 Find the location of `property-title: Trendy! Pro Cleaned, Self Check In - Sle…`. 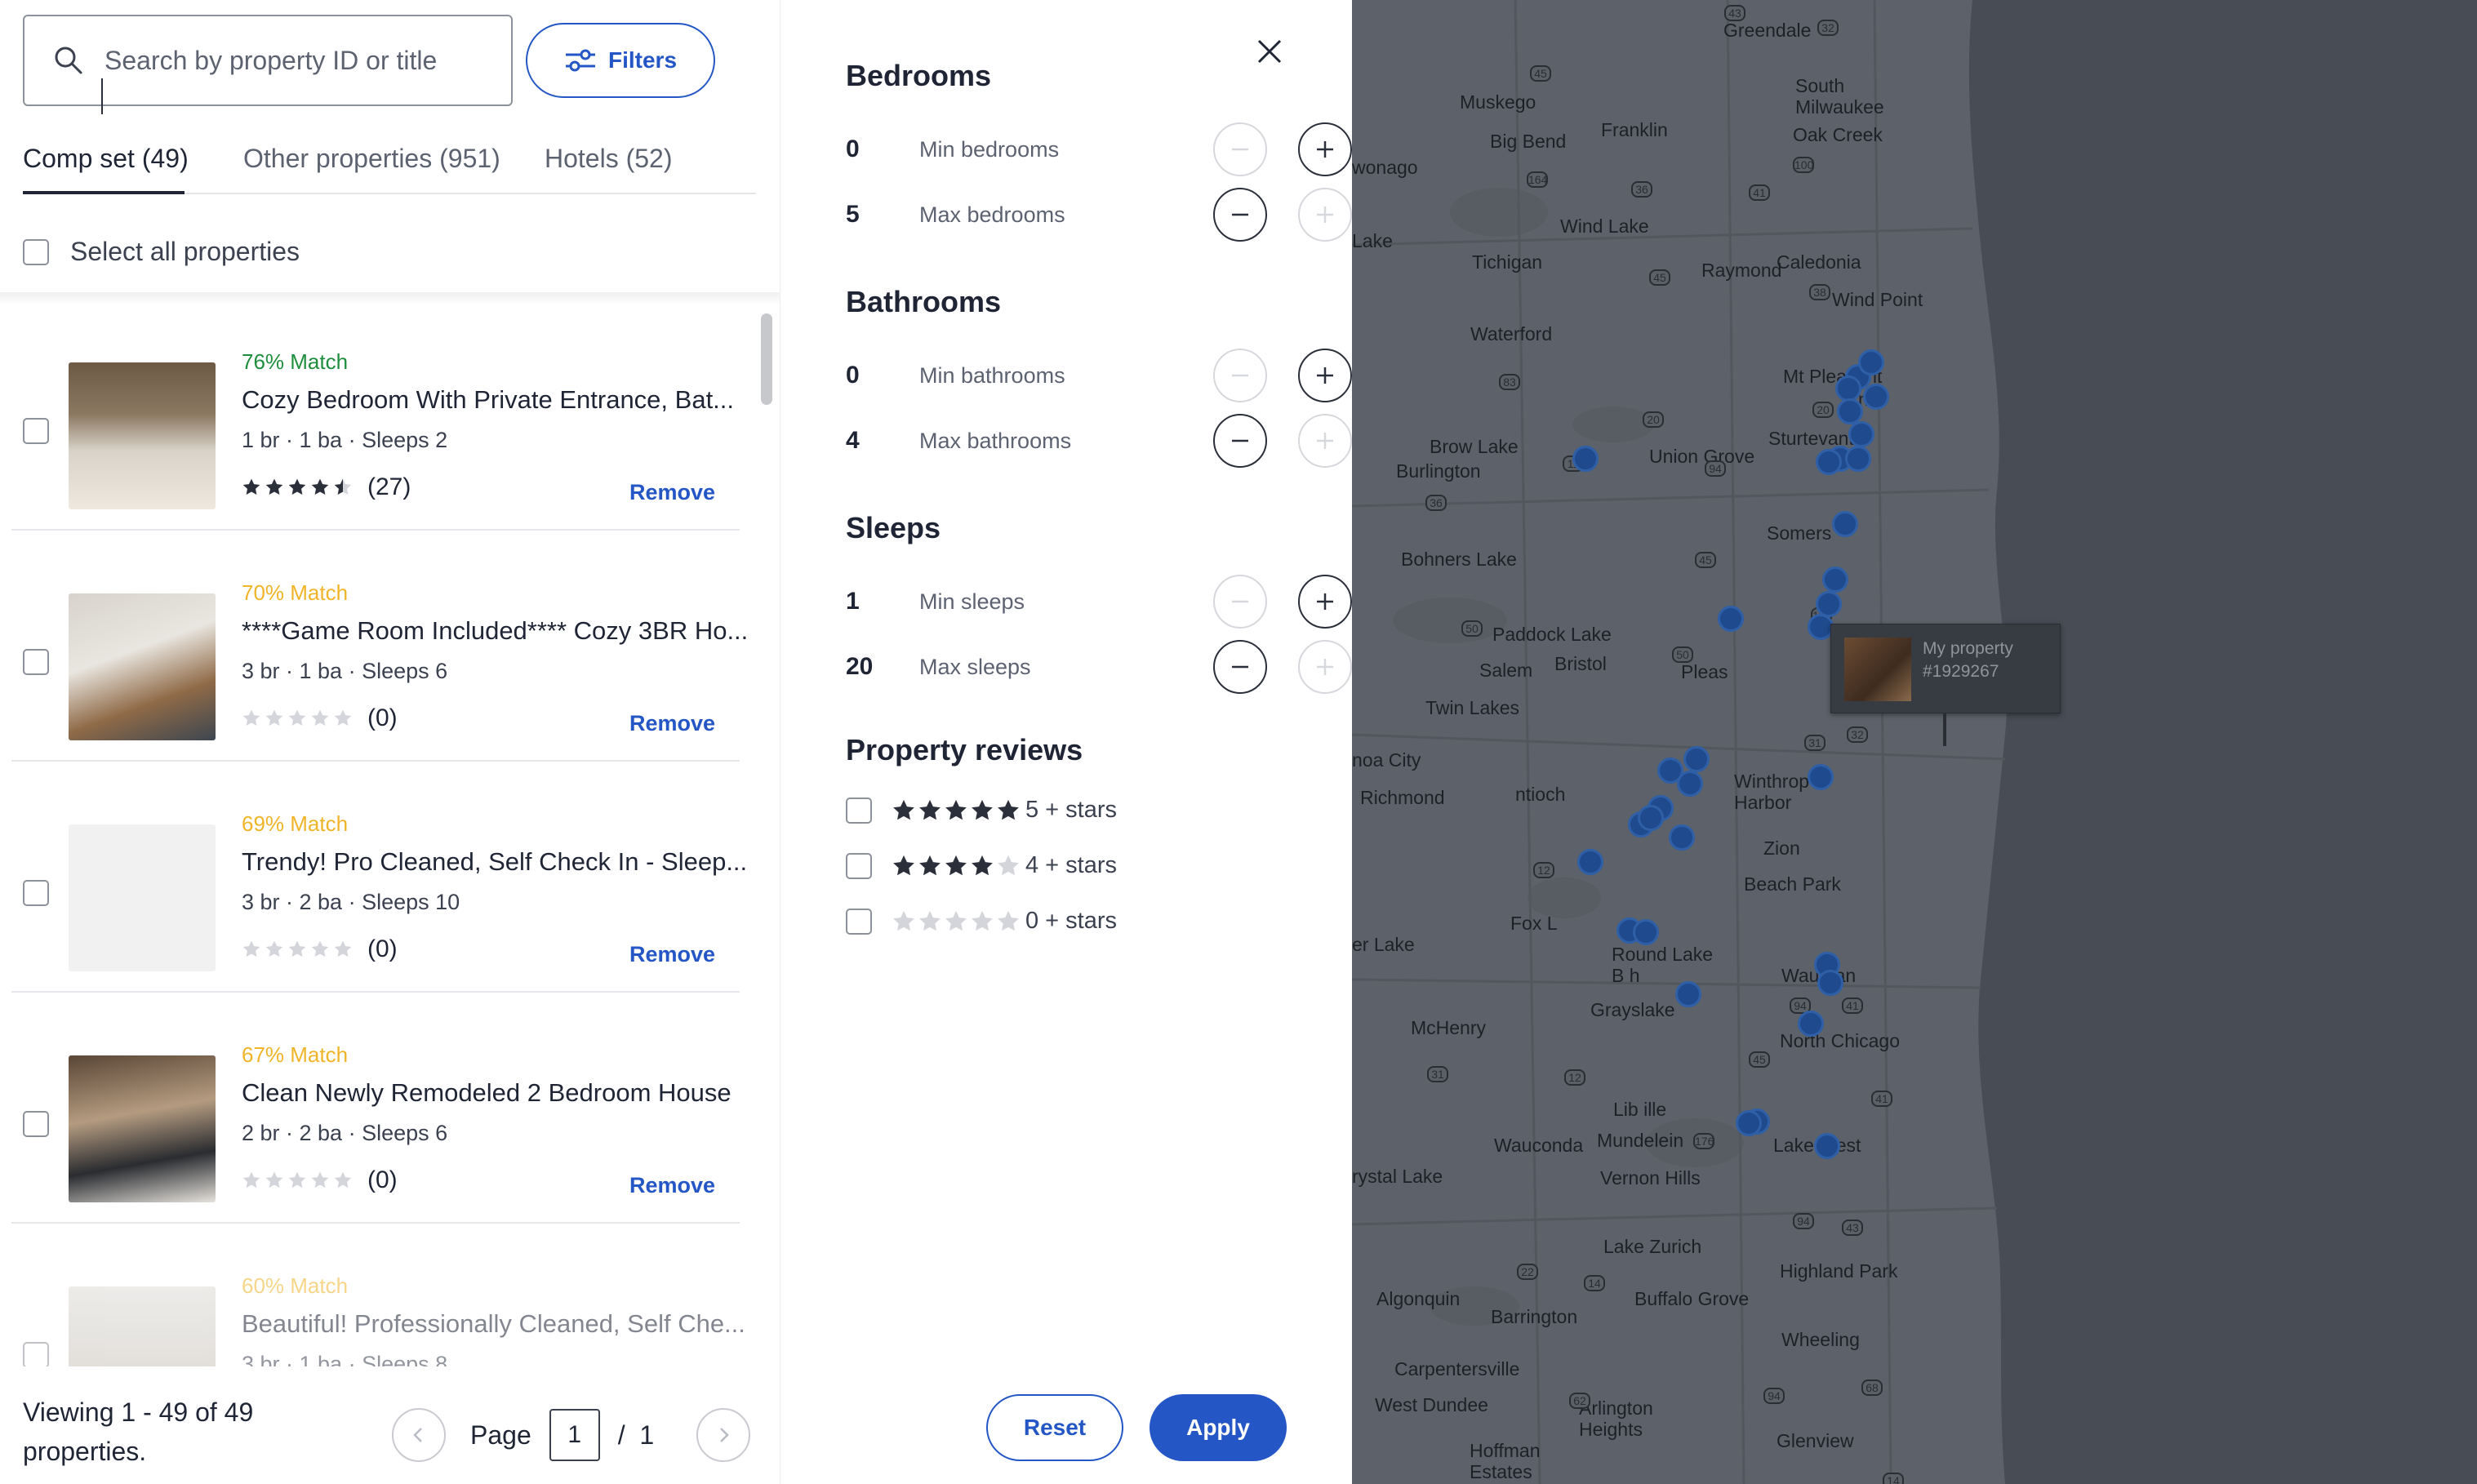

property-title: Trendy! Pro Cleaned, Self Check In - Sle… is located at coordinates (495, 862).